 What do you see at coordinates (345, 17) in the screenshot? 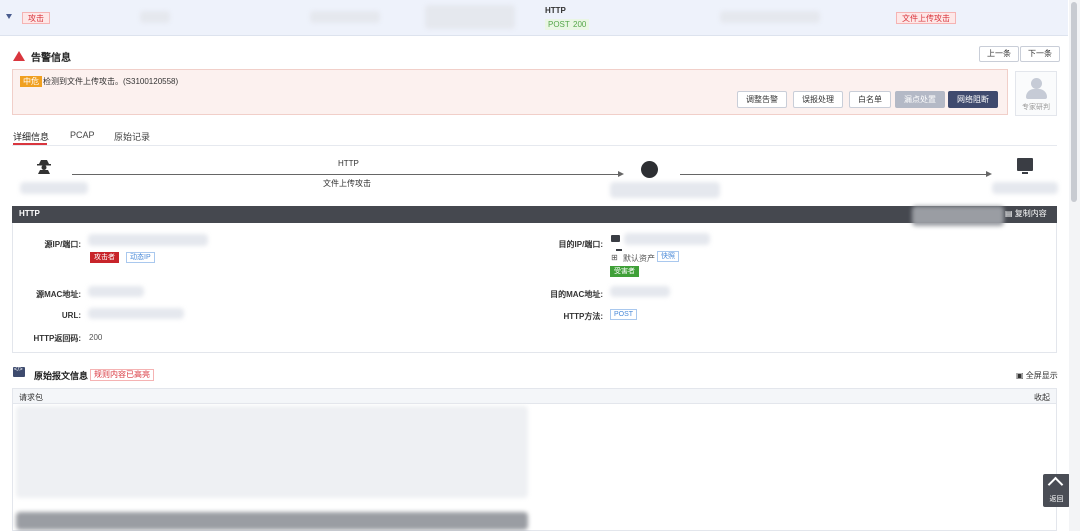
I see `redacted-source` at bounding box center [345, 17].